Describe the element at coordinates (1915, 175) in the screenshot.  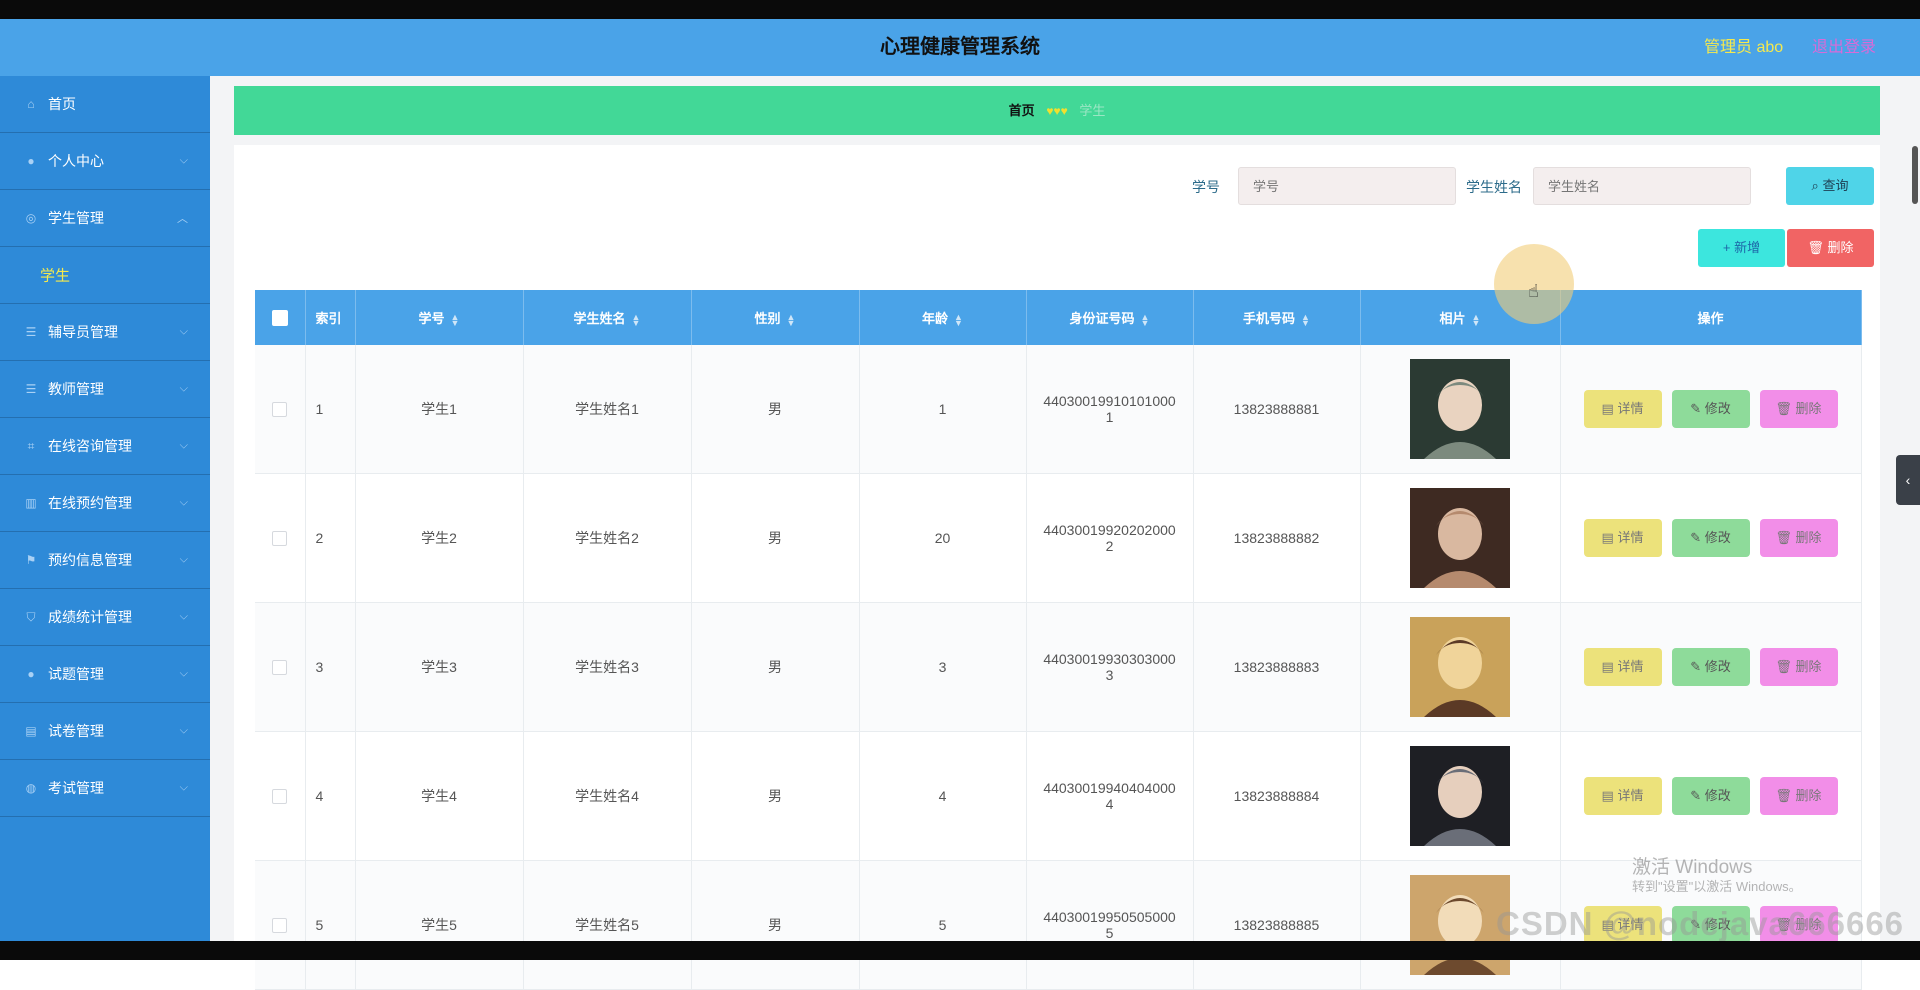
I see `scrollbar-thumb` at that location.